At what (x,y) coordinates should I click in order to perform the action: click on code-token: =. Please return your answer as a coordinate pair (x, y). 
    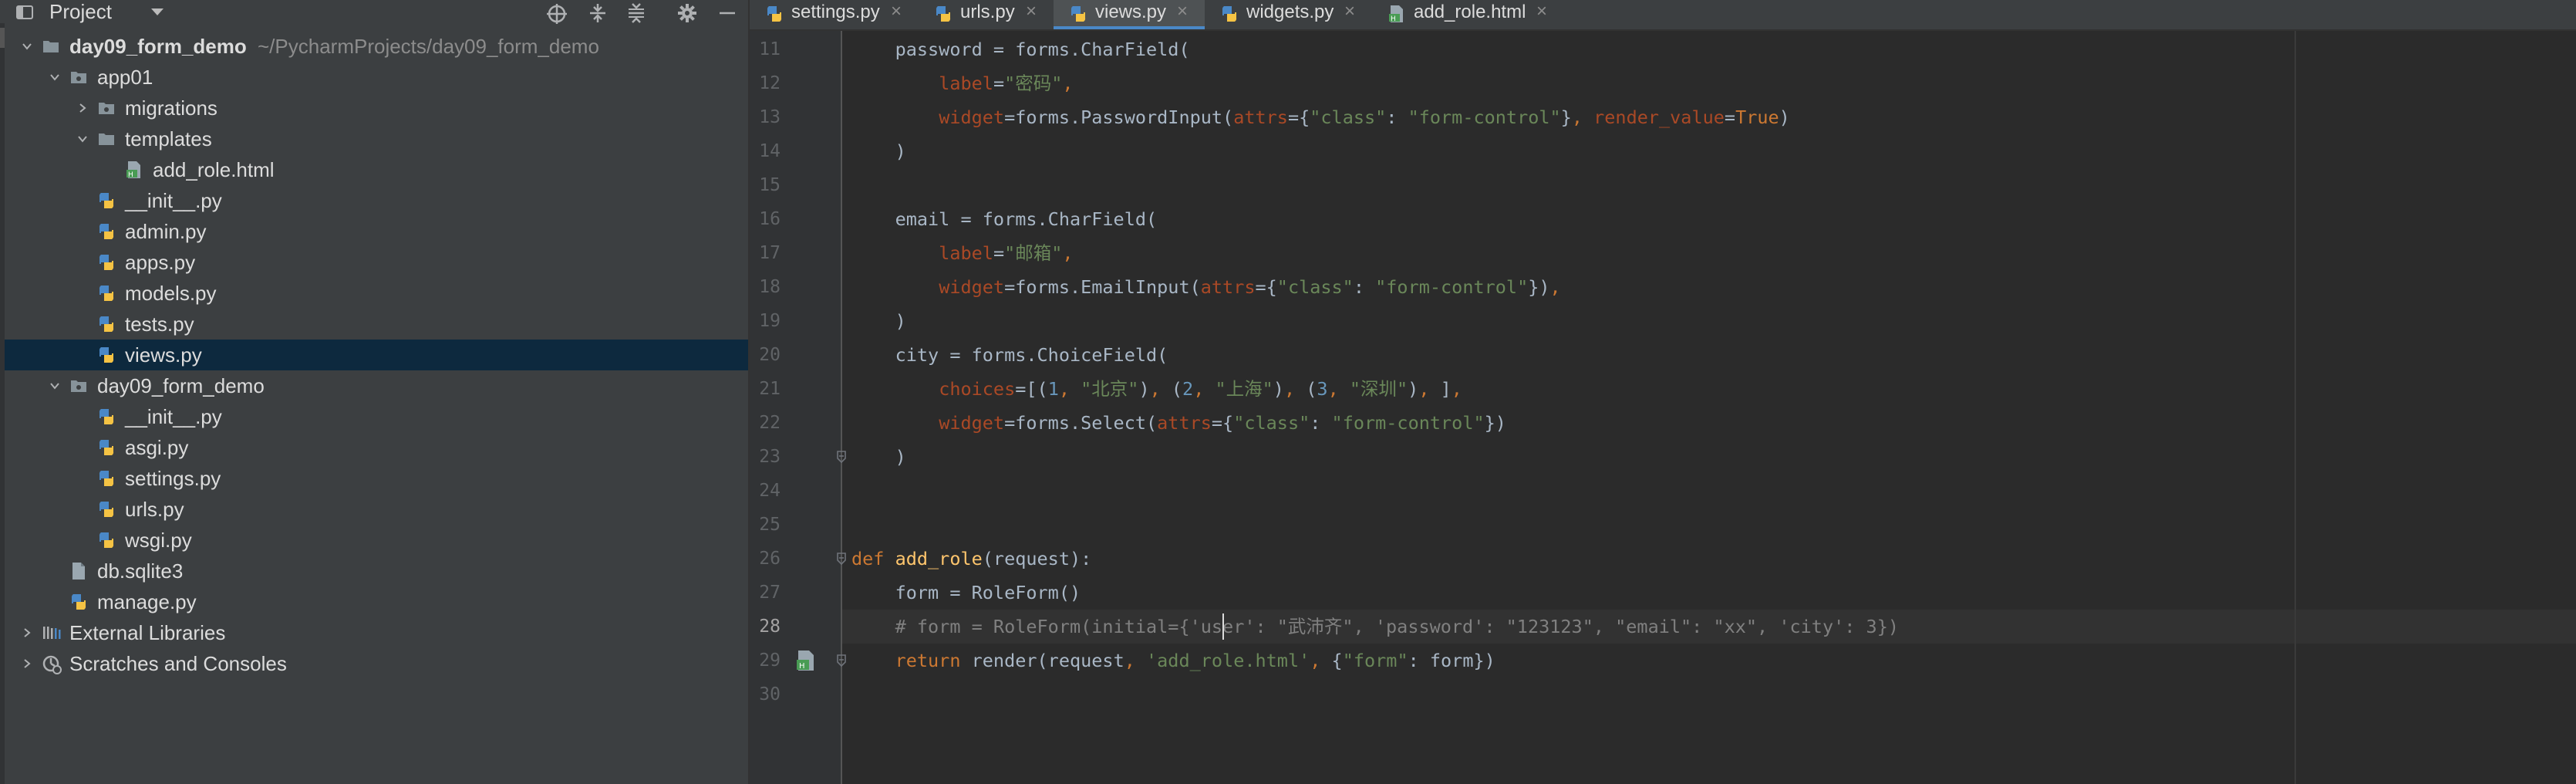
    Looking at the image, I should click on (1730, 117).